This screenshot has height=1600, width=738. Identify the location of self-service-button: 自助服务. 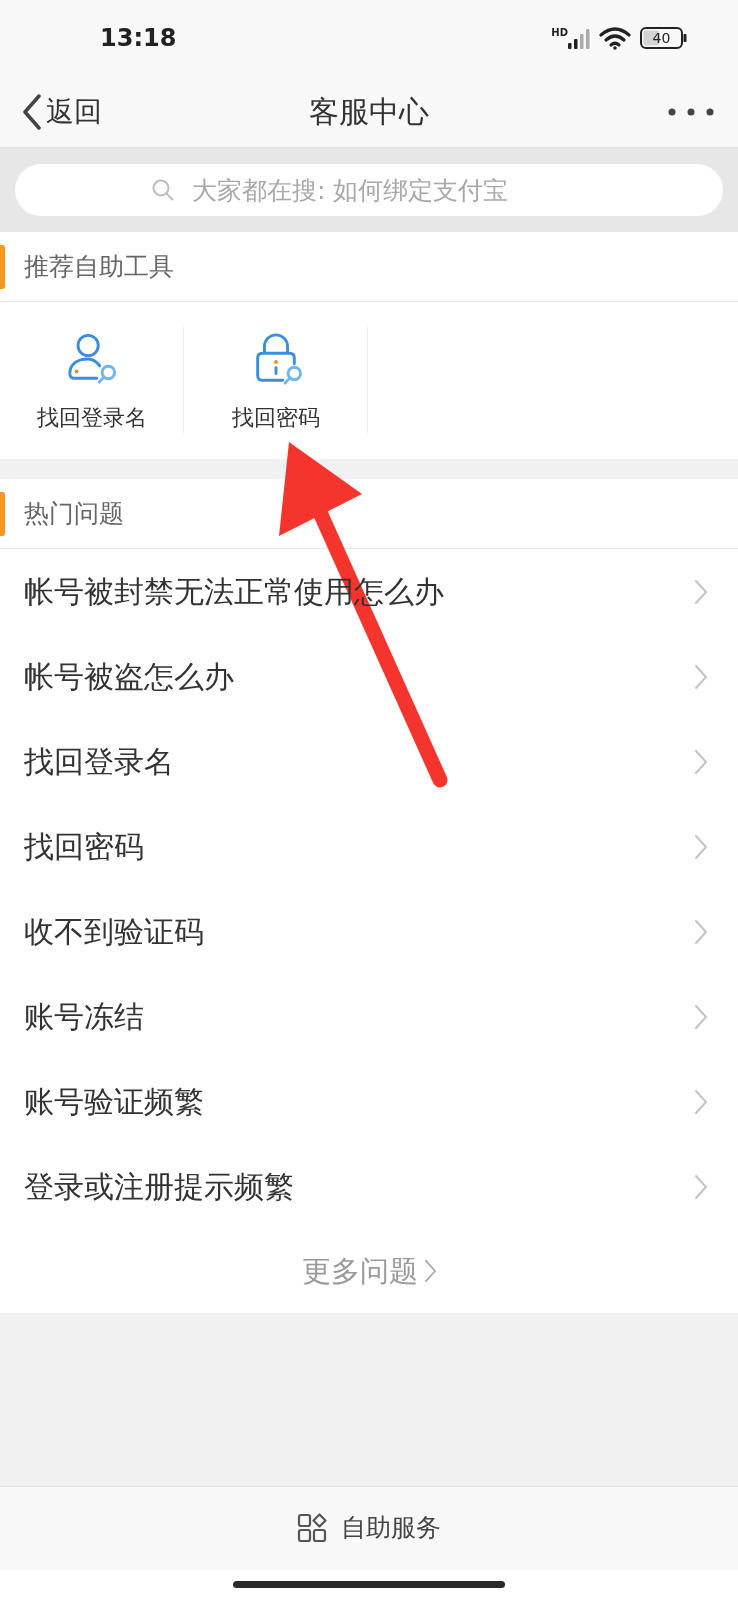
(369, 1528).